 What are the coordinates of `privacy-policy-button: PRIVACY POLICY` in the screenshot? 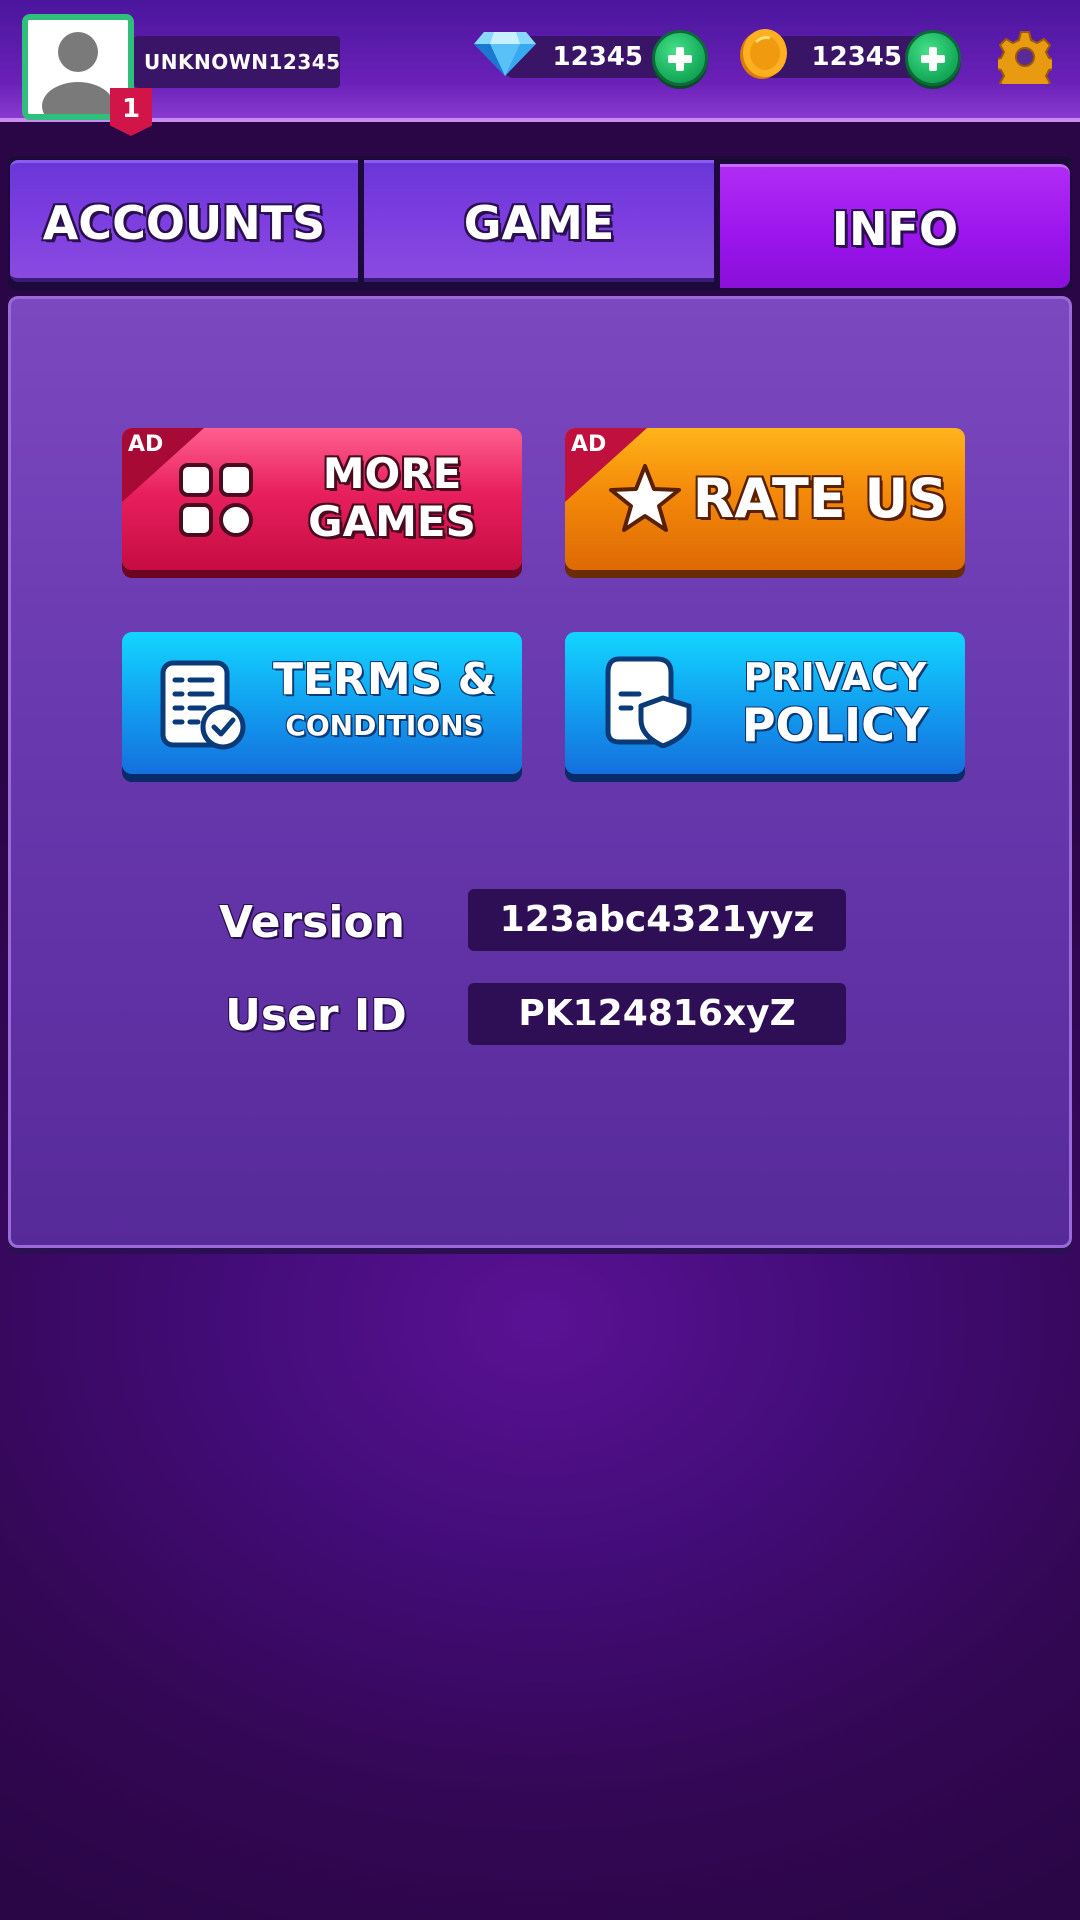 It's located at (765, 703).